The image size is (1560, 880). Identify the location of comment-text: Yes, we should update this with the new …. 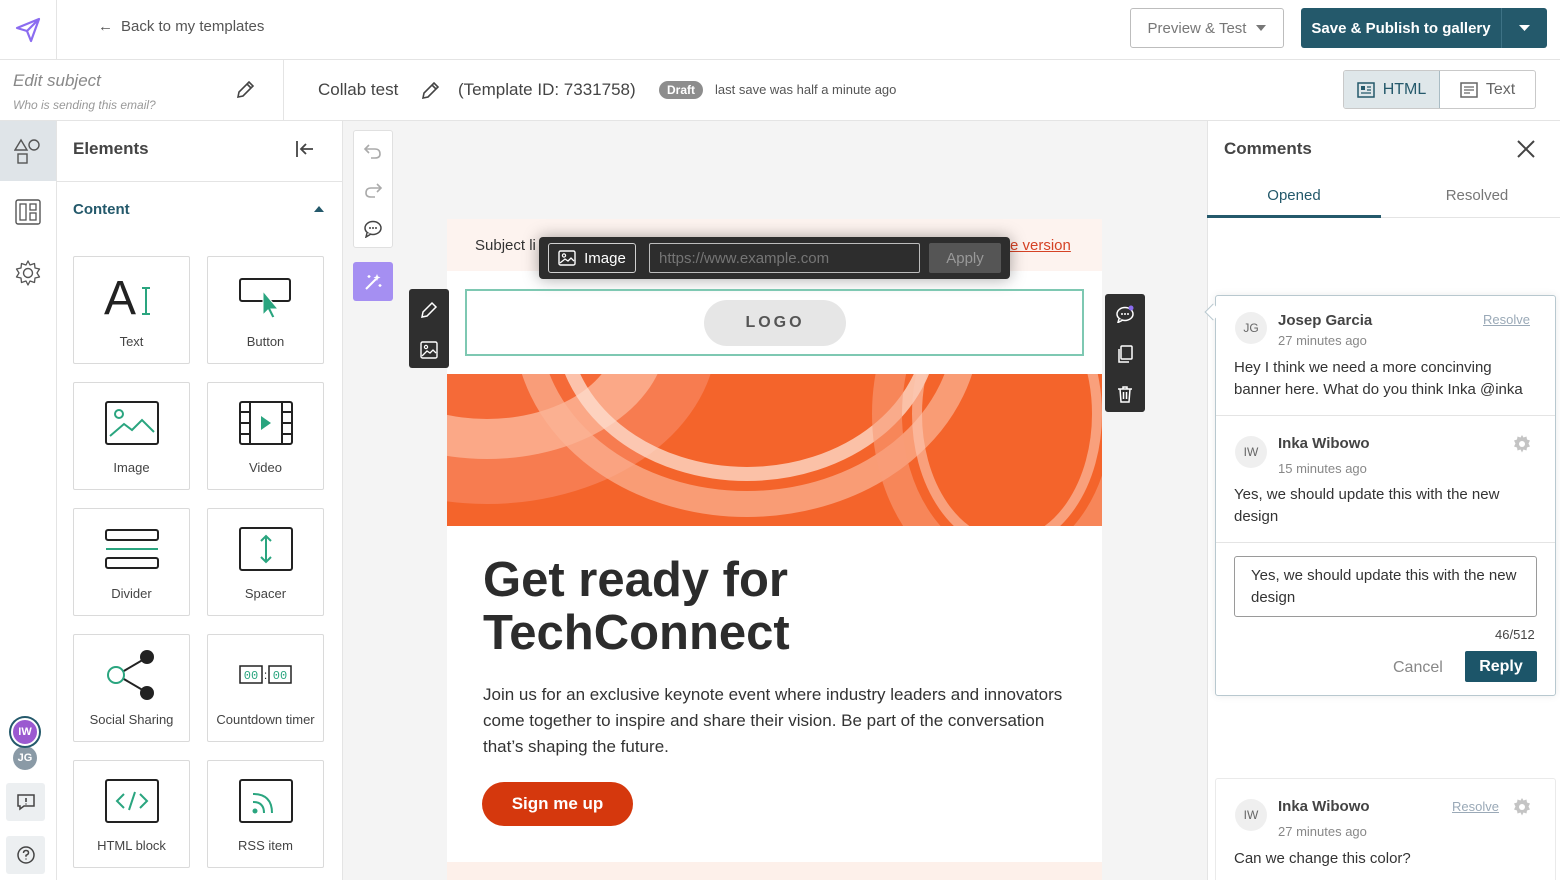
(1367, 505).